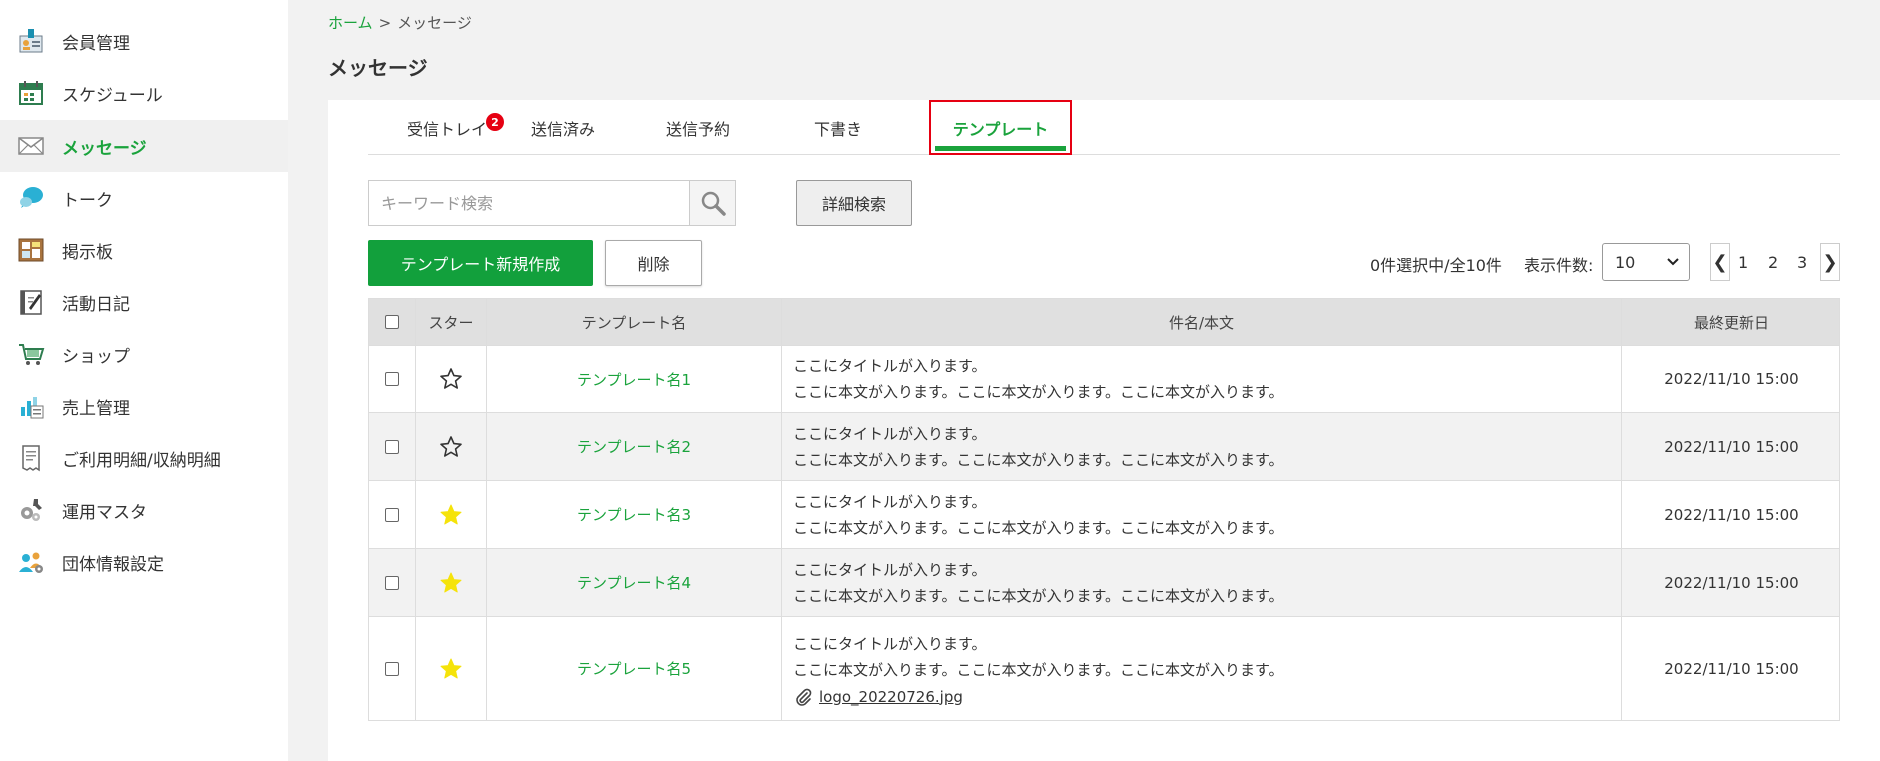  I want to click on sidebar-item-schedule: スケジュール, so click(144, 93).